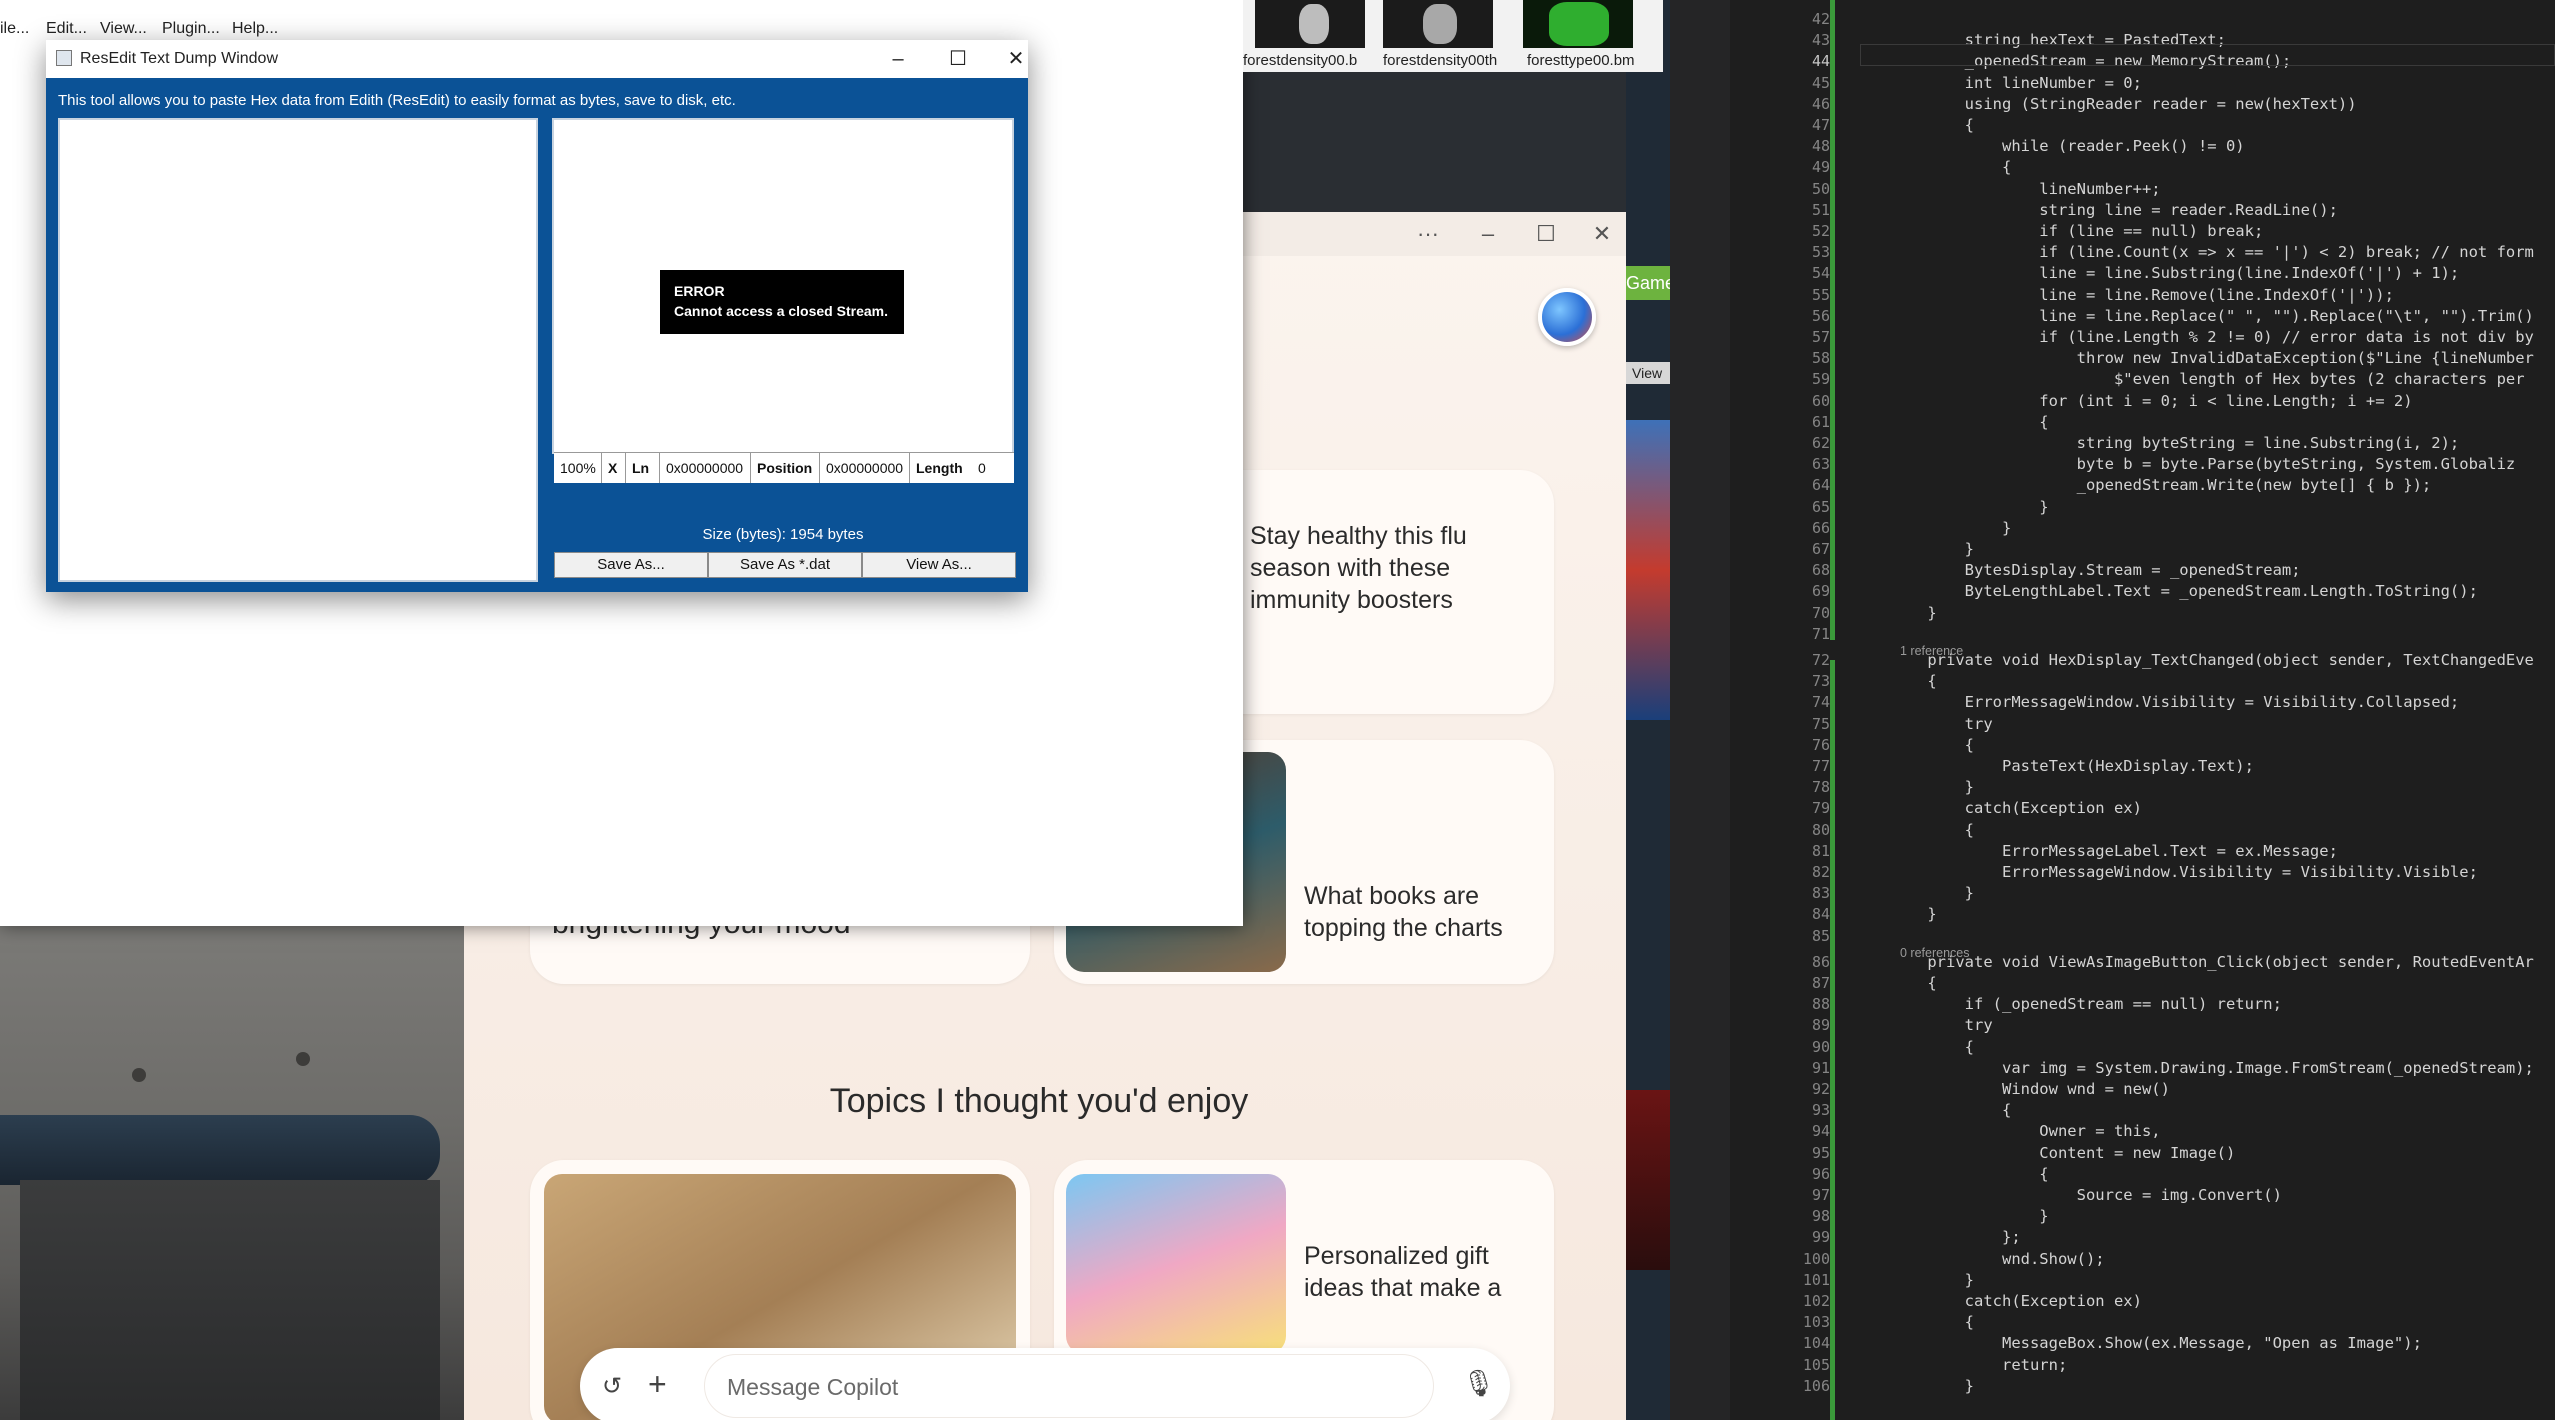 The width and height of the screenshot is (2555, 1420). Describe the element at coordinates (2030, 1089) in the screenshot. I see `code-line: Window wnd = new()` at that location.